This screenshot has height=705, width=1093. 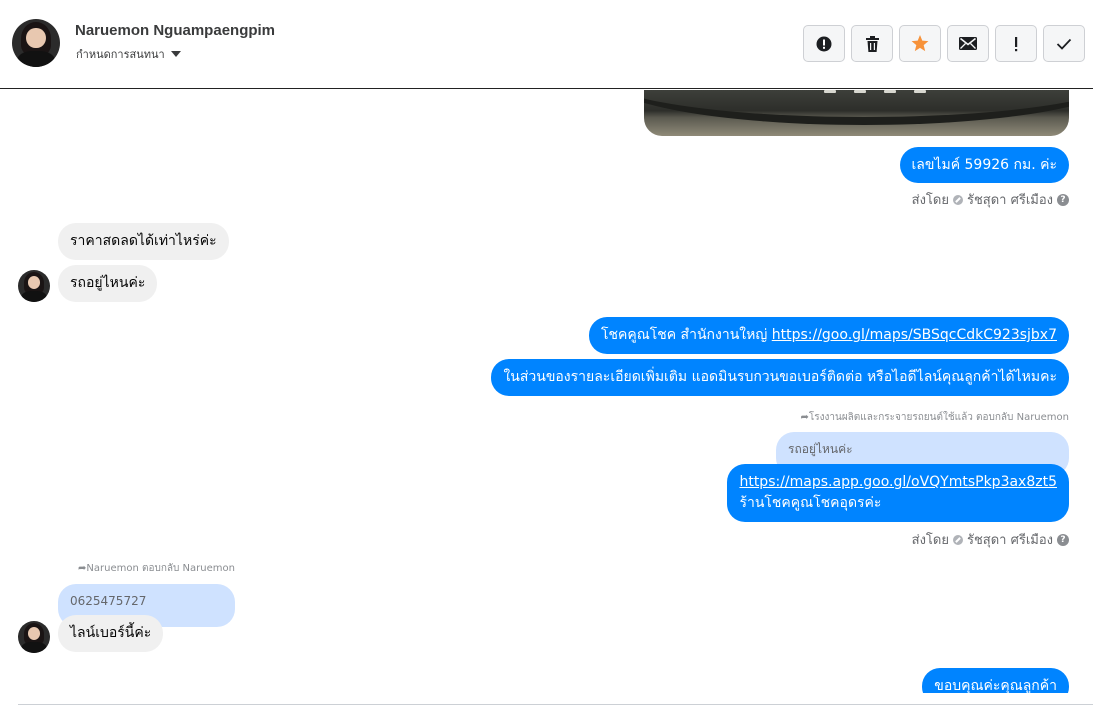 I want to click on outgoing-message: เลขไมค์ 59926 กม. ค่ะ, so click(x=984, y=165).